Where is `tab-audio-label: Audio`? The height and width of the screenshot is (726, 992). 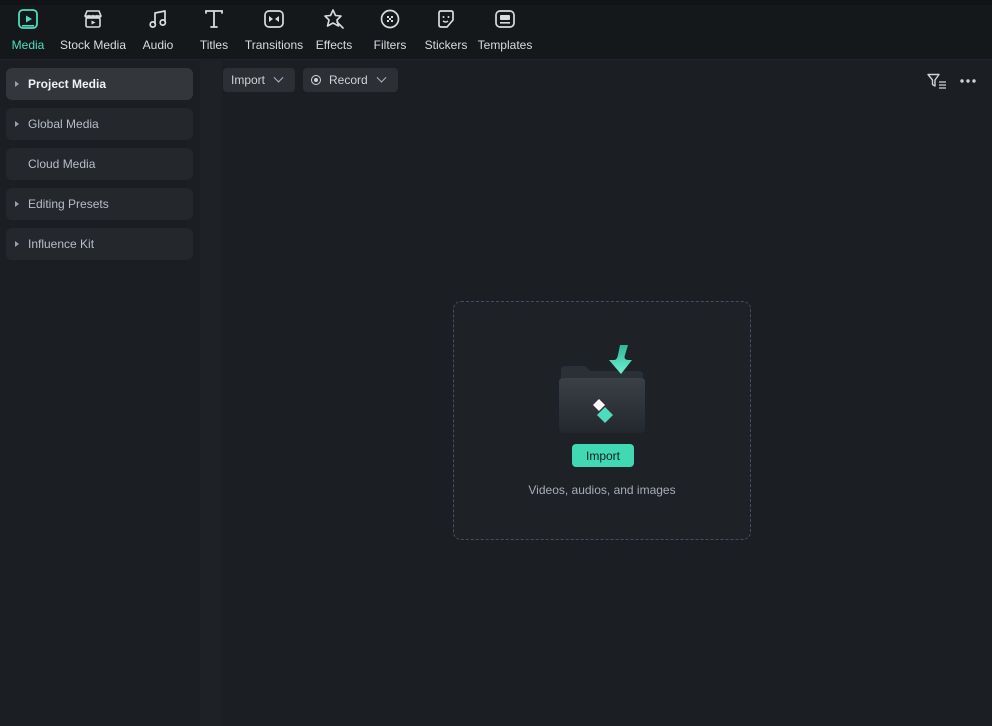 tab-audio-label: Audio is located at coordinates (158, 45).